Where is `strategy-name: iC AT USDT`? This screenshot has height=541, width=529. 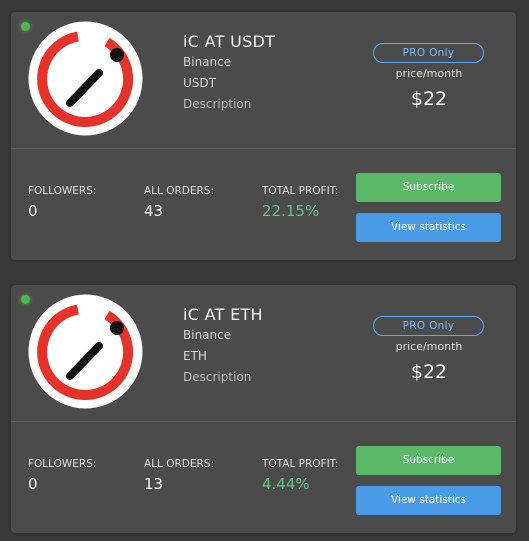 strategy-name: iC AT USDT is located at coordinates (229, 41).